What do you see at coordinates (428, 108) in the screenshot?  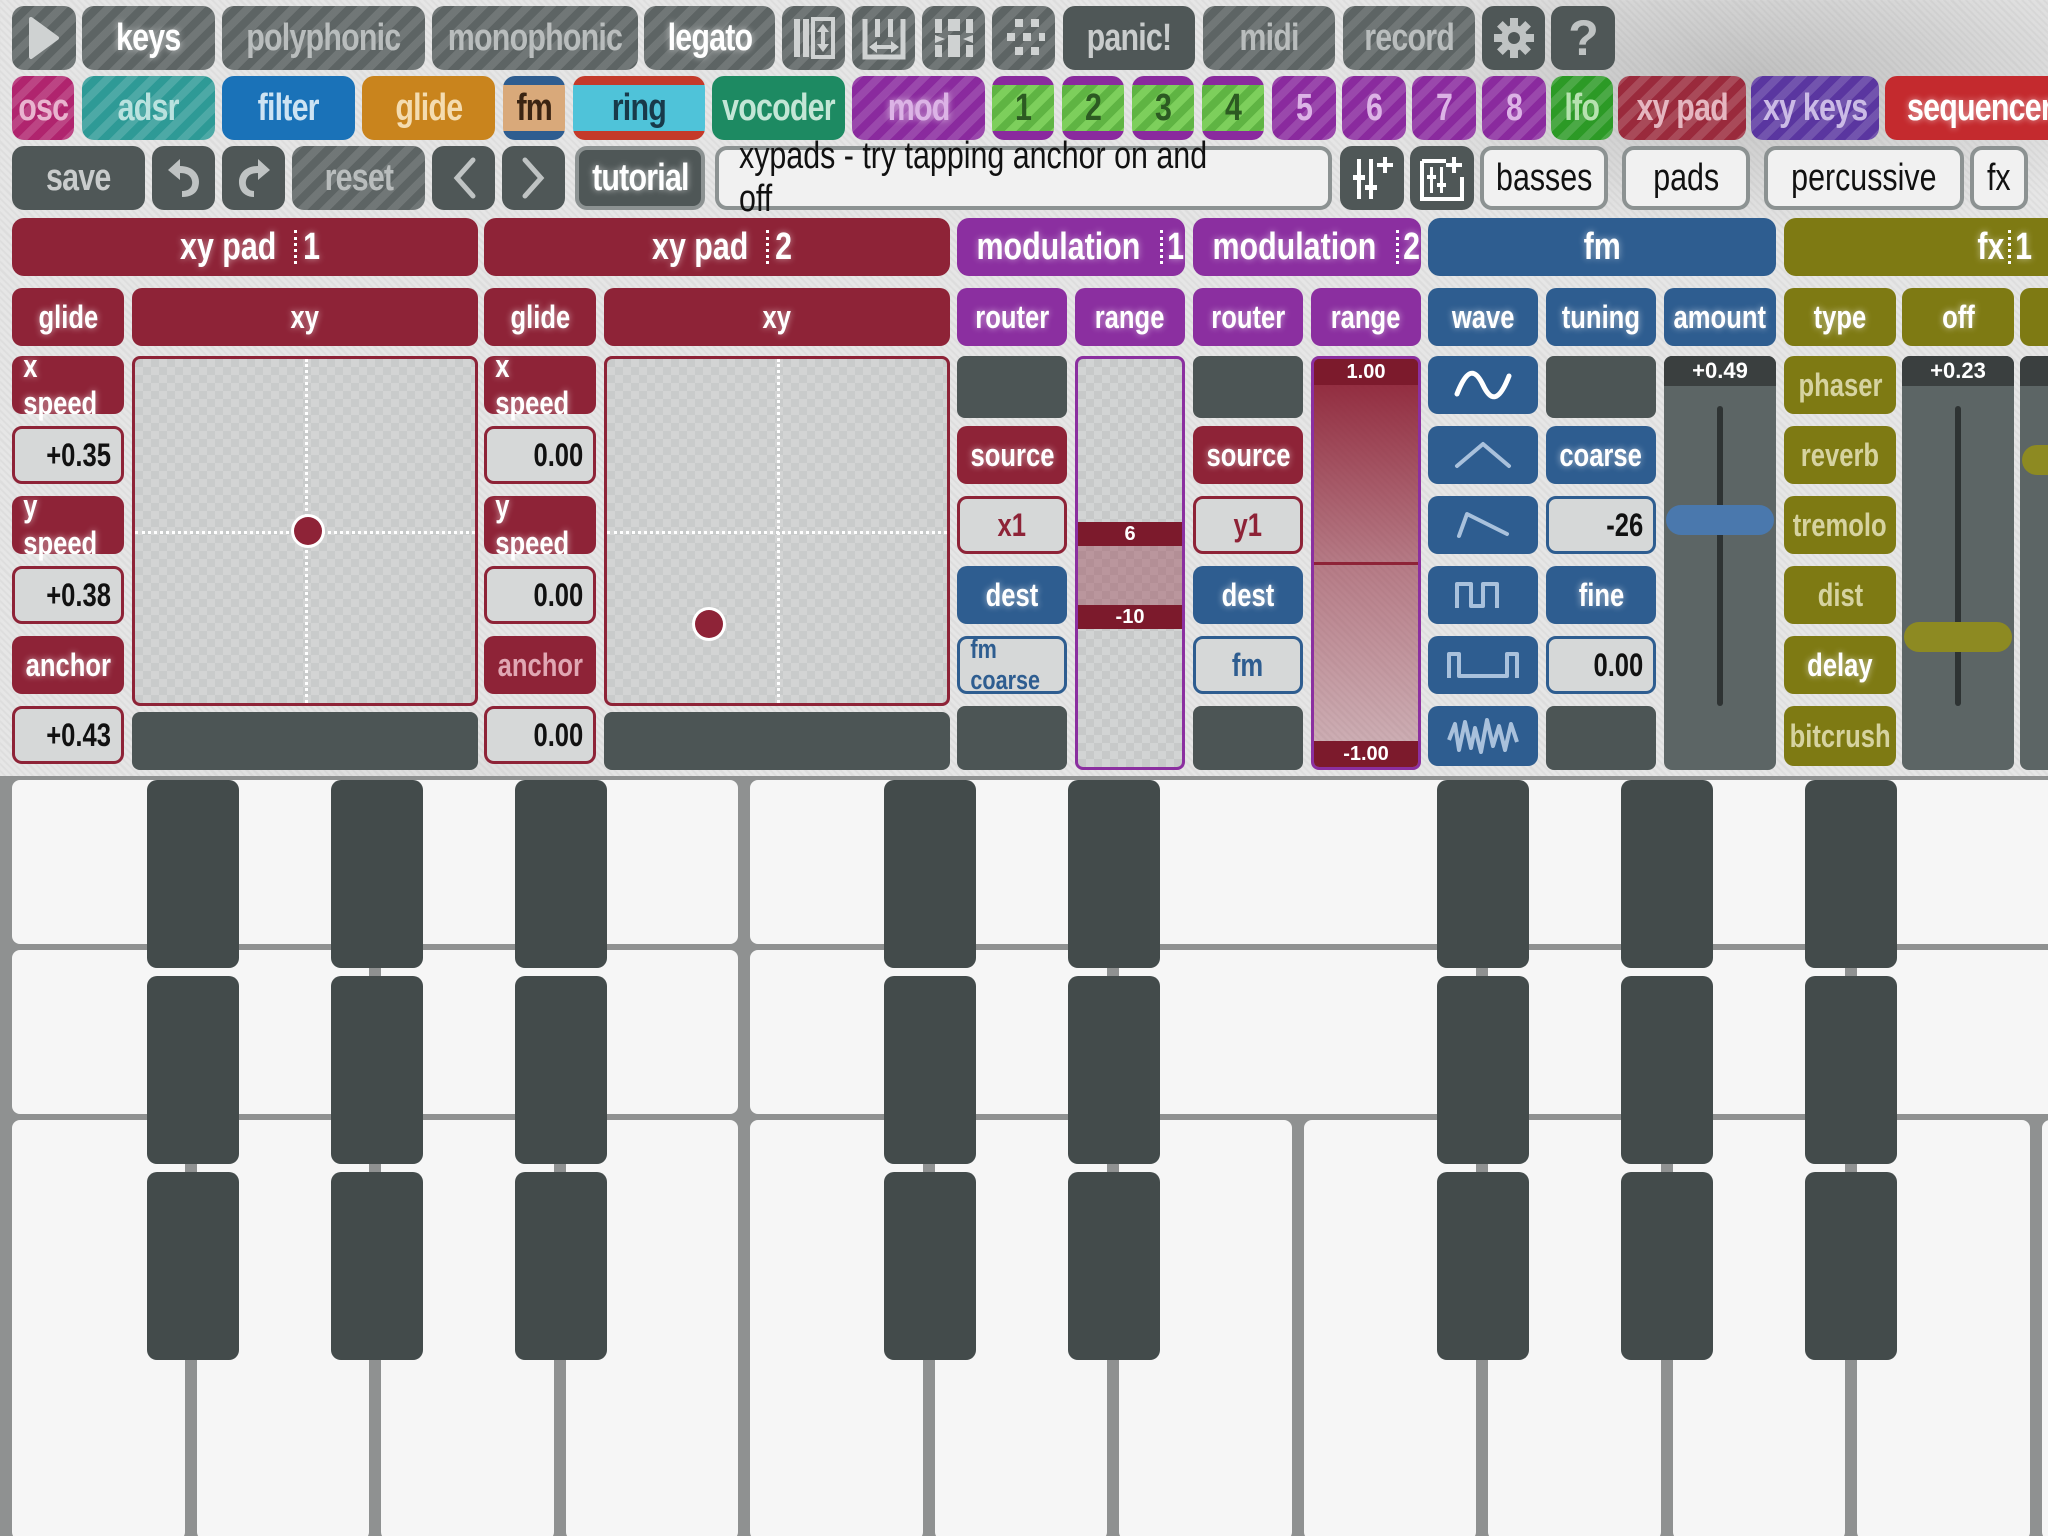 I see `tab-glide: glide` at bounding box center [428, 108].